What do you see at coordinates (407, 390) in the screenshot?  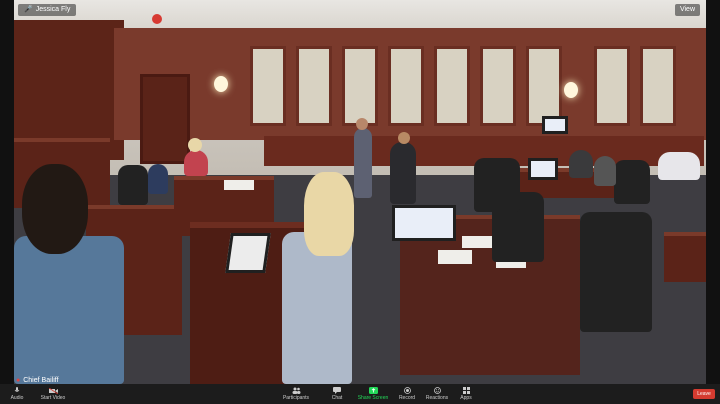 I see `record-icon` at bounding box center [407, 390].